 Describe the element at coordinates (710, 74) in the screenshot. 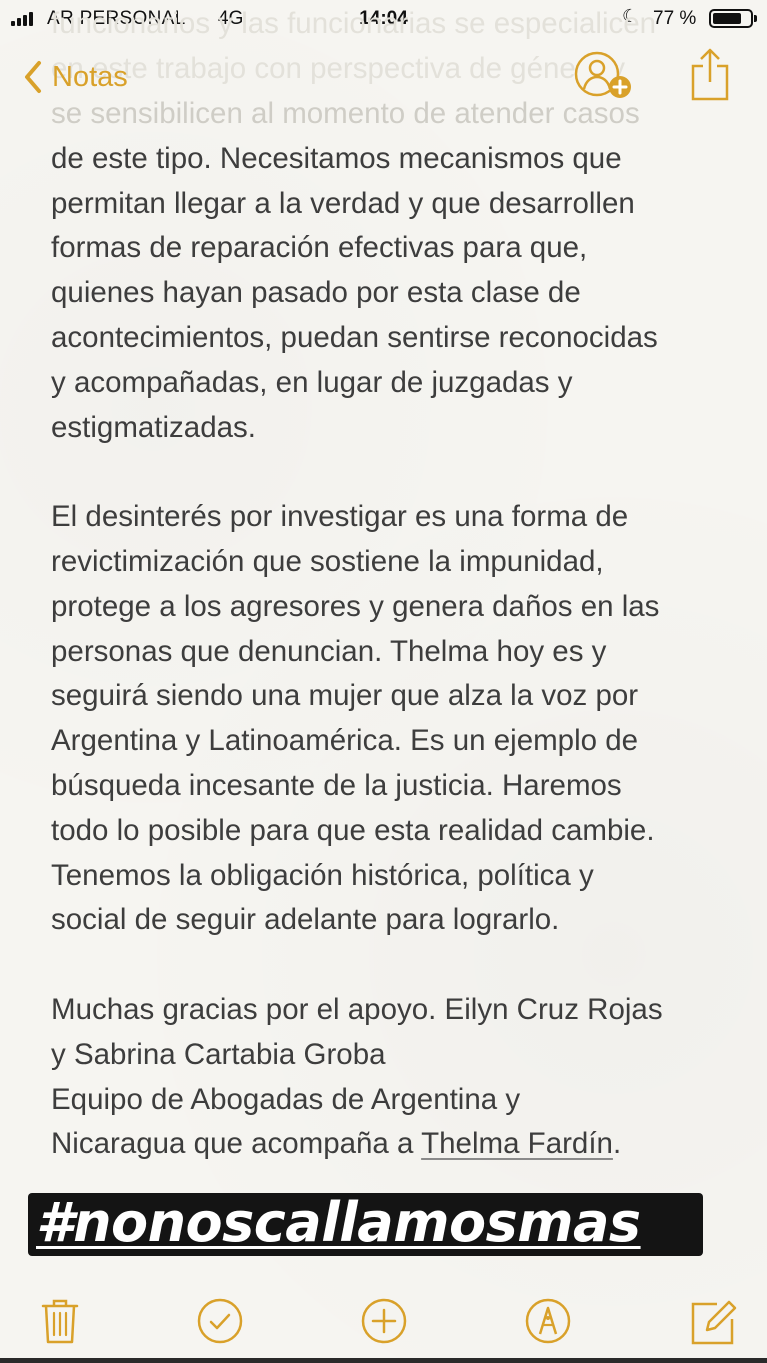

I see `share-button` at that location.